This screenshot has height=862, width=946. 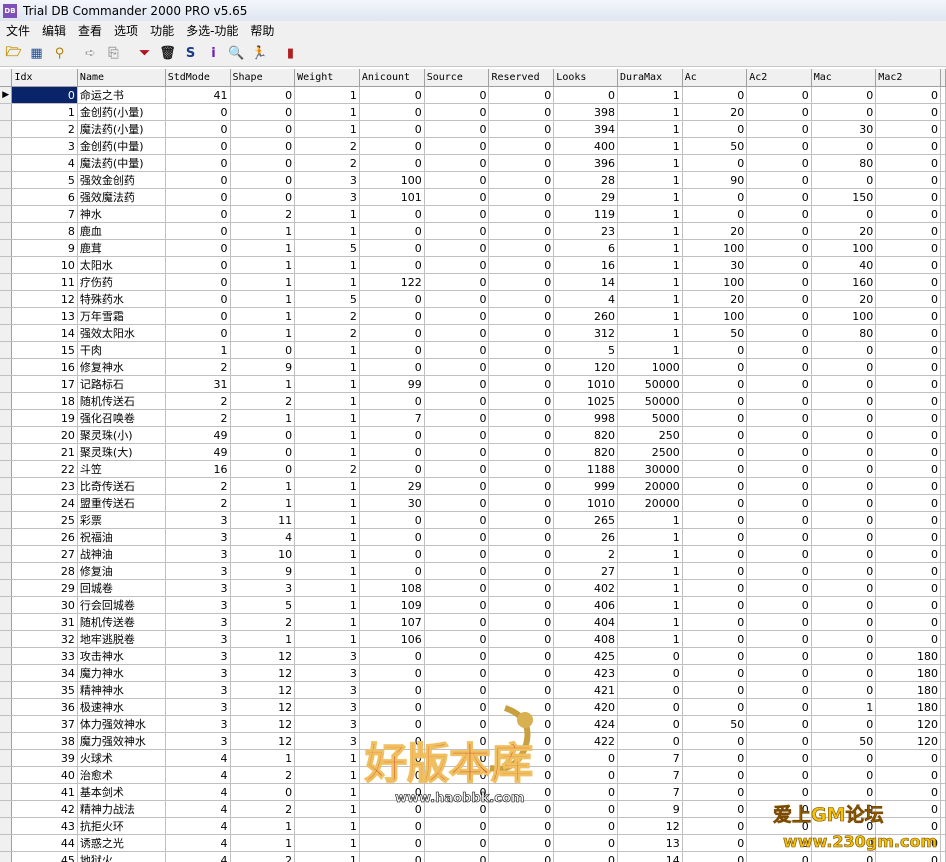 I want to click on cell-mac: 50, so click(x=844, y=741).